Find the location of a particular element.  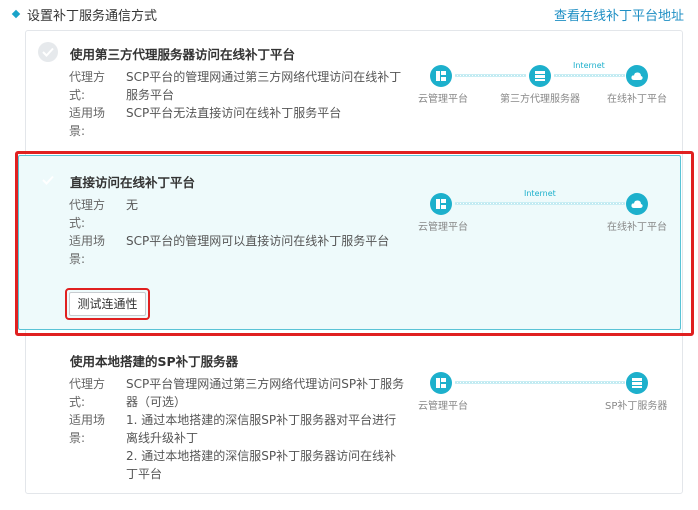

diamond-bullet-icon is located at coordinates (16, 14).